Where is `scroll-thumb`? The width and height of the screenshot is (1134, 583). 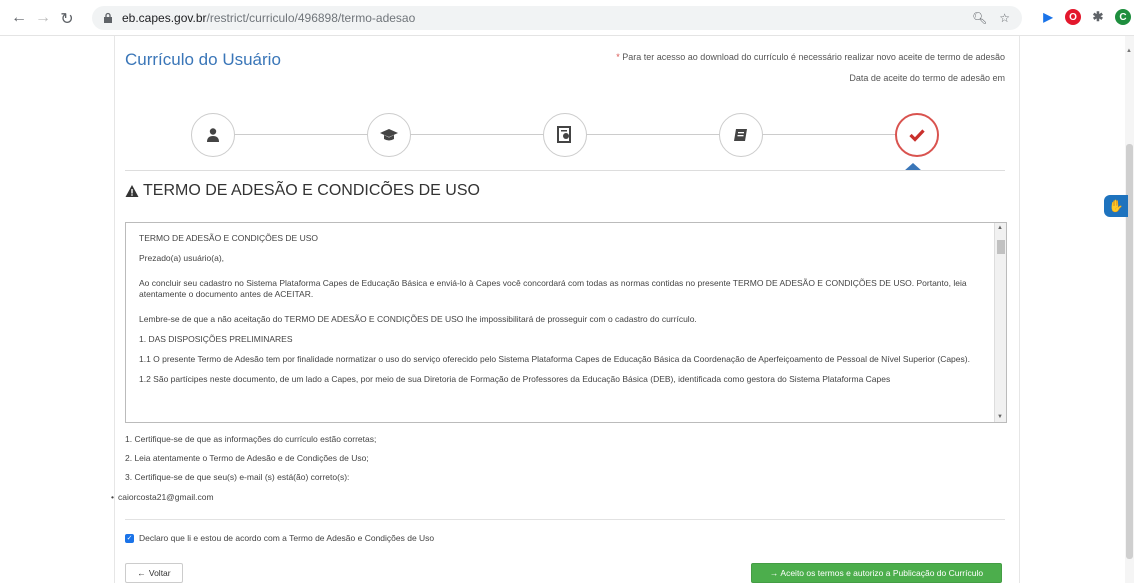 scroll-thumb is located at coordinates (1001, 247).